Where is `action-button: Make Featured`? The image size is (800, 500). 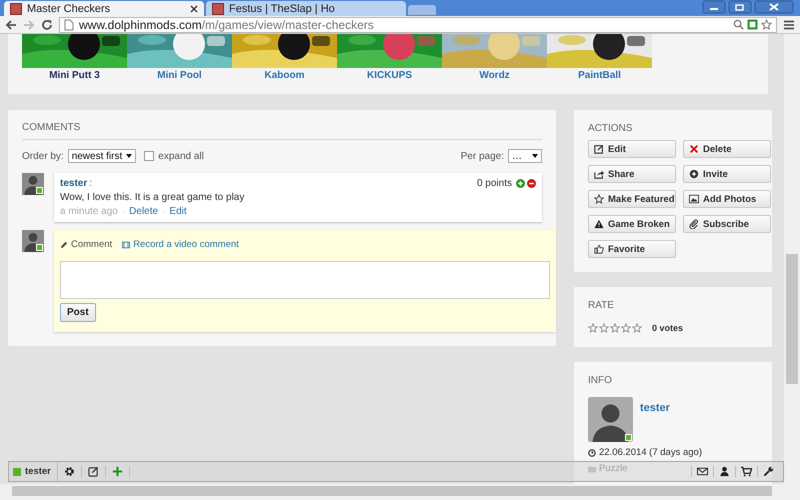
action-button: Make Featured is located at coordinates (632, 199).